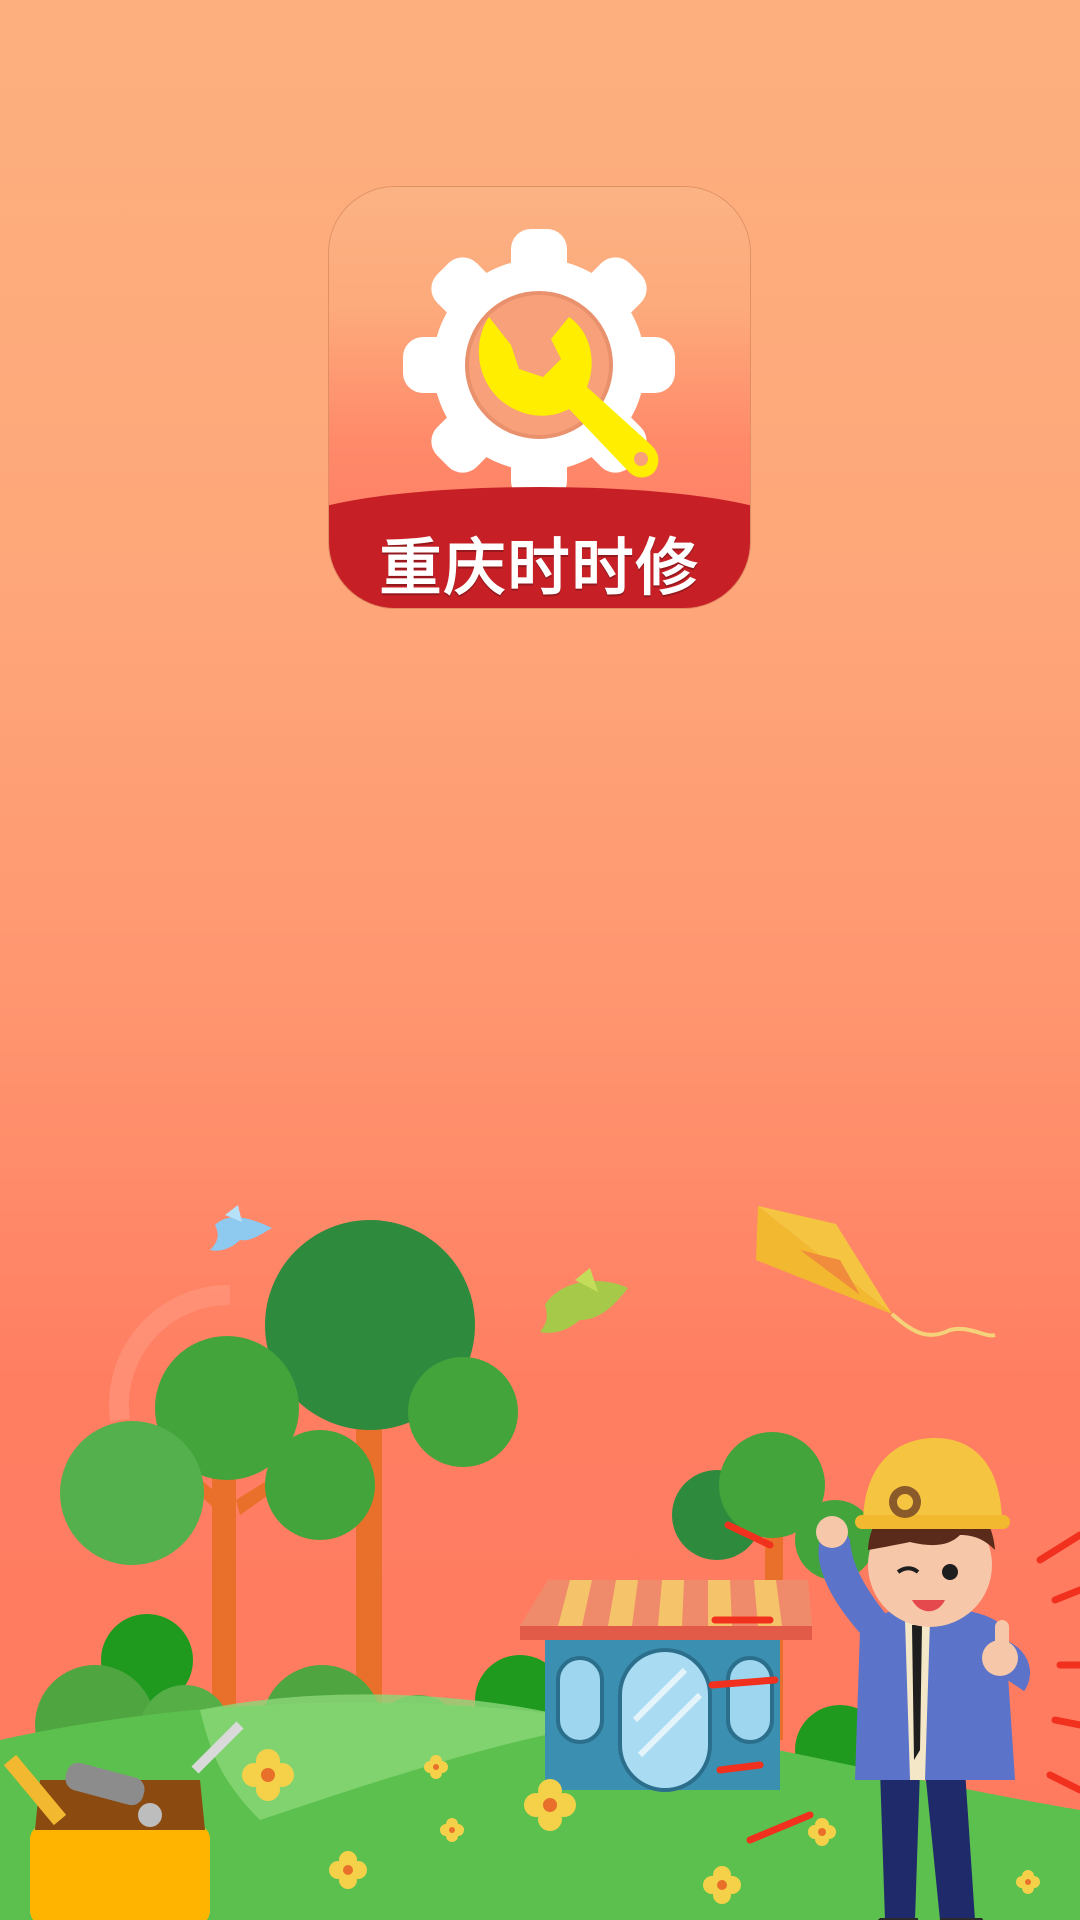  I want to click on shop-building, so click(666, 1686).